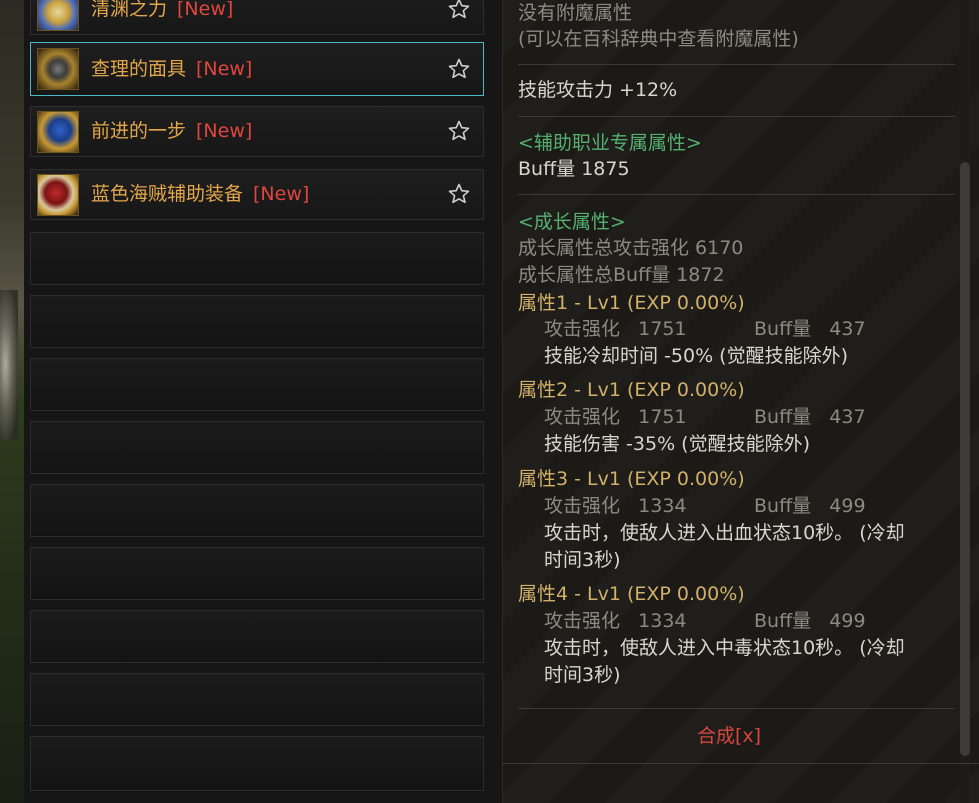  I want to click on buff-amount-text: Buff量 1875, so click(574, 169).